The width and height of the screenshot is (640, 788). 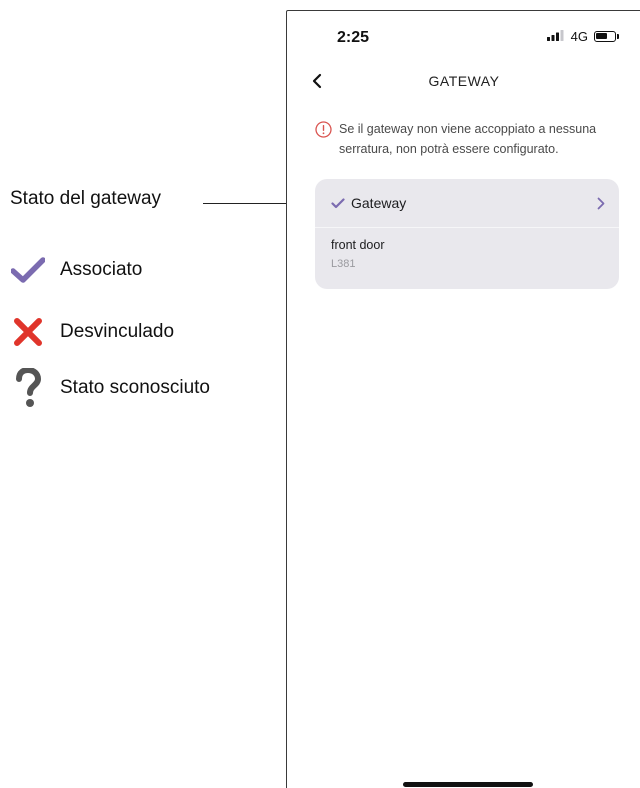 I want to click on gateway-label: Gateway, so click(x=379, y=203).